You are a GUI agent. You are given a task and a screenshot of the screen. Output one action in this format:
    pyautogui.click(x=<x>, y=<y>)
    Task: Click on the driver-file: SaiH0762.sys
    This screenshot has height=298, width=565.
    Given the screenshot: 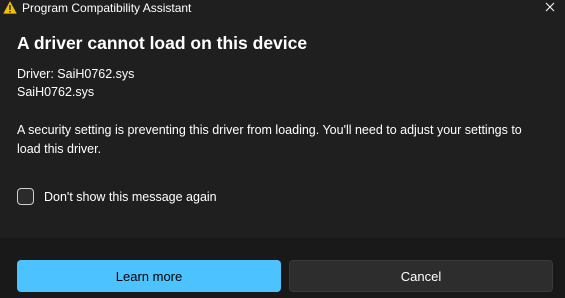 What is the action you would take?
    pyautogui.click(x=56, y=92)
    